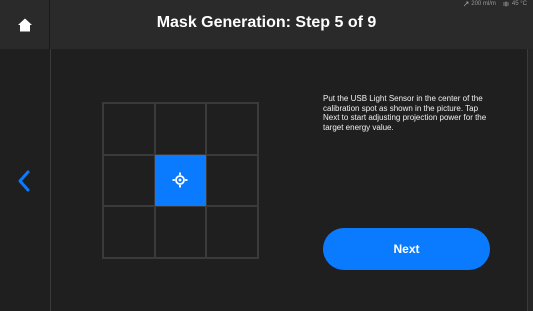 Image resolution: width=533 pixels, height=311 pixels. I want to click on flow-value: 200 ml/m, so click(483, 4).